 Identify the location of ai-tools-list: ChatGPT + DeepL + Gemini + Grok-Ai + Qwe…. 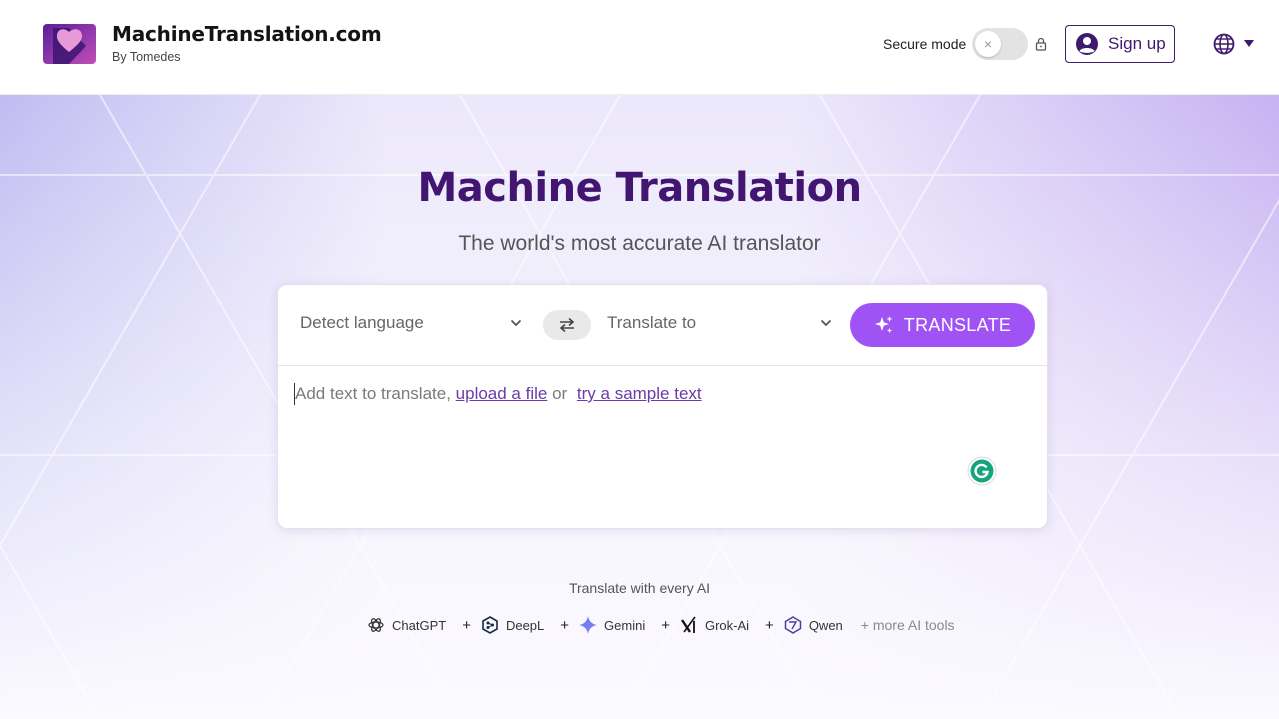
(661, 625).